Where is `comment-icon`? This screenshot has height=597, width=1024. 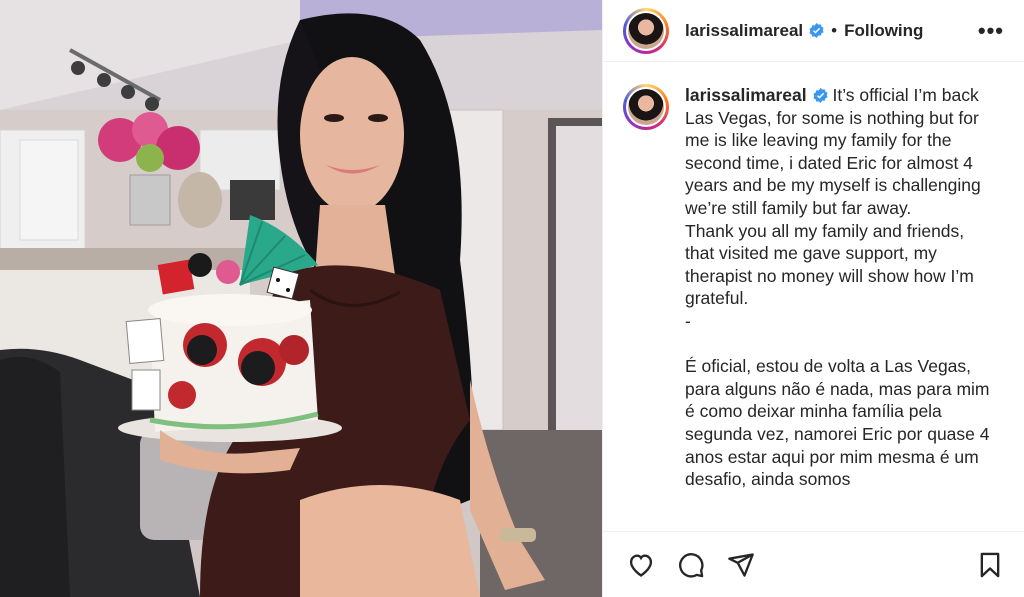
comment-icon is located at coordinates (691, 565).